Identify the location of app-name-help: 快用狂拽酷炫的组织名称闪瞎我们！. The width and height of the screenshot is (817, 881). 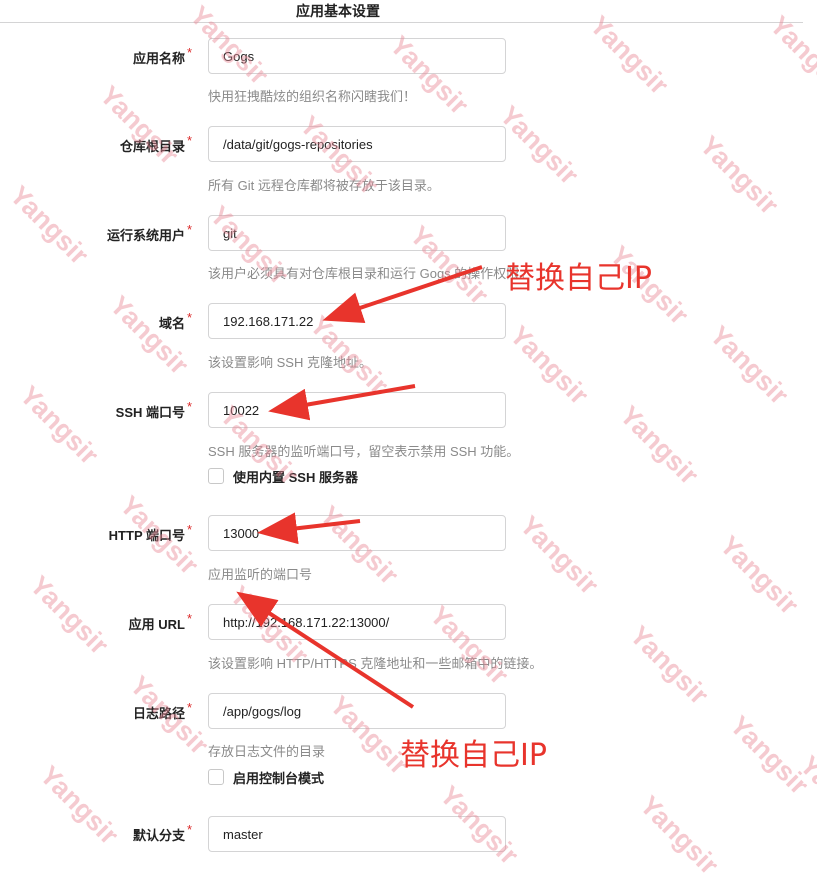
(312, 96).